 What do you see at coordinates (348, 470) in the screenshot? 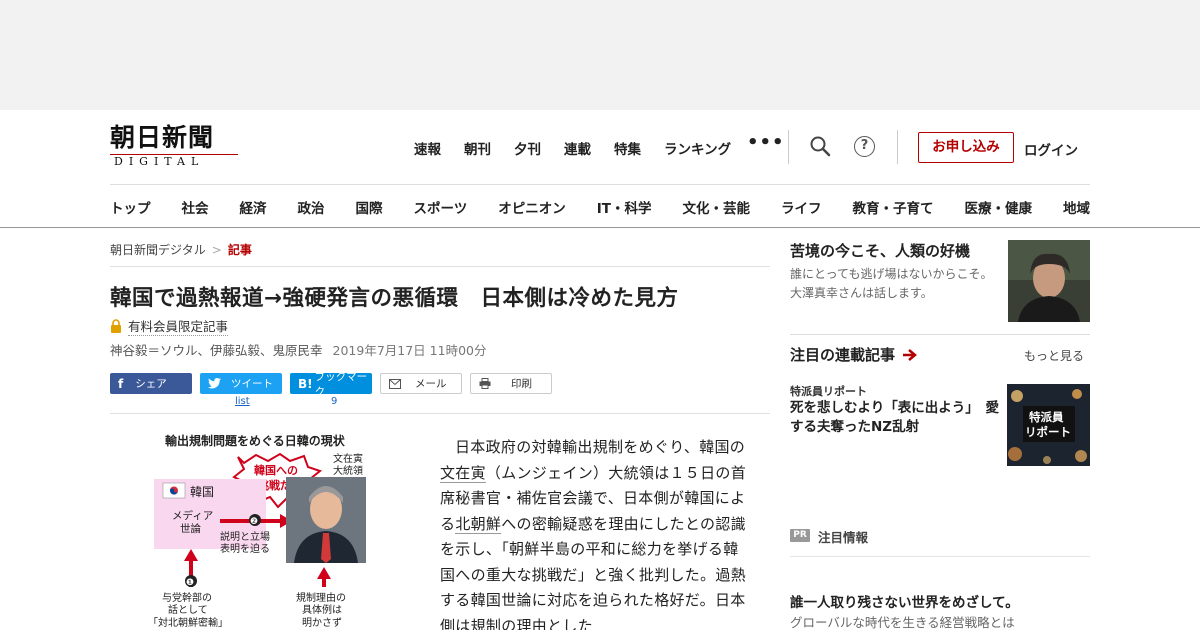
I see `figure-speaker-title: 大統領` at bounding box center [348, 470].